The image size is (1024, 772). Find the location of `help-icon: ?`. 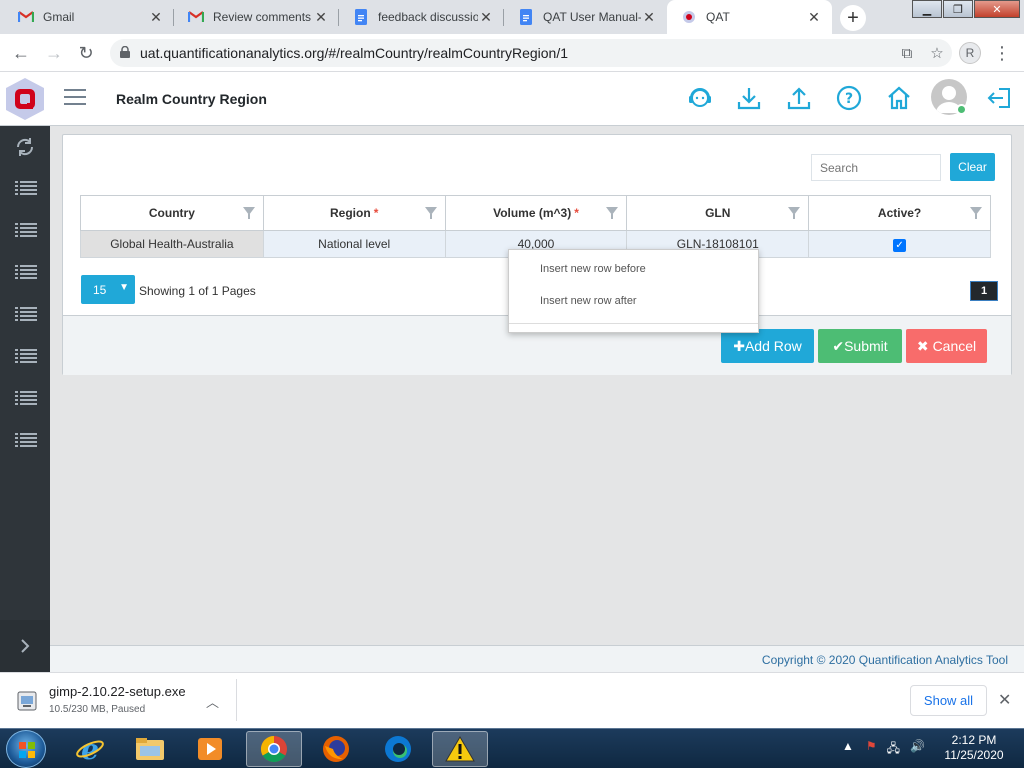

help-icon: ? is located at coordinates (849, 98).